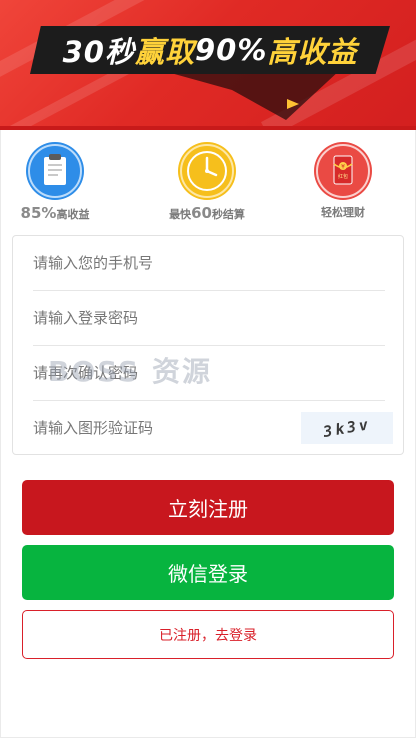 The width and height of the screenshot is (416, 738). I want to click on phone-row, so click(209, 263).